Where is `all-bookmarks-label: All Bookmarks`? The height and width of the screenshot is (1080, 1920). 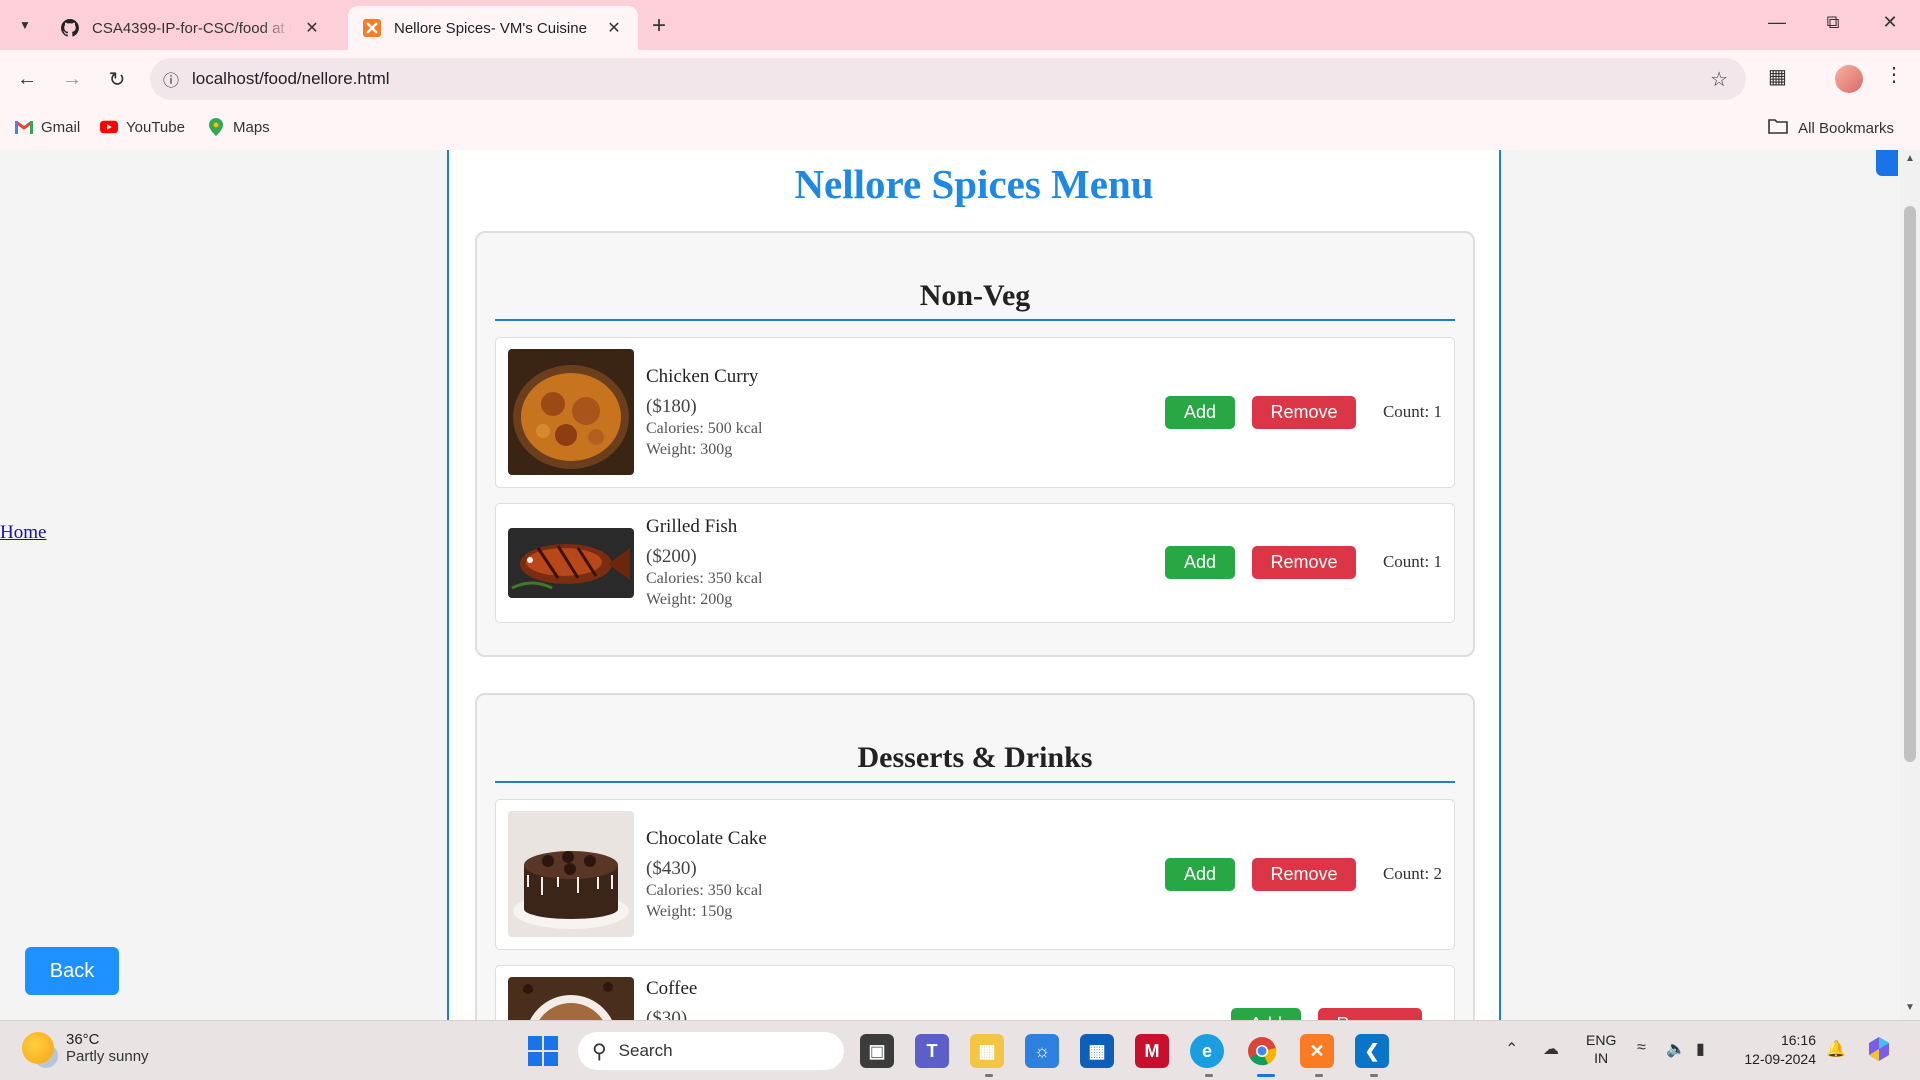
all-bookmarks-label: All Bookmarks is located at coordinates (1846, 128).